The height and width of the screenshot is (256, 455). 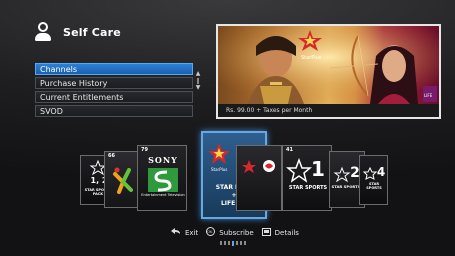 I want to click on preview-logos-icon, so click(x=258, y=166).